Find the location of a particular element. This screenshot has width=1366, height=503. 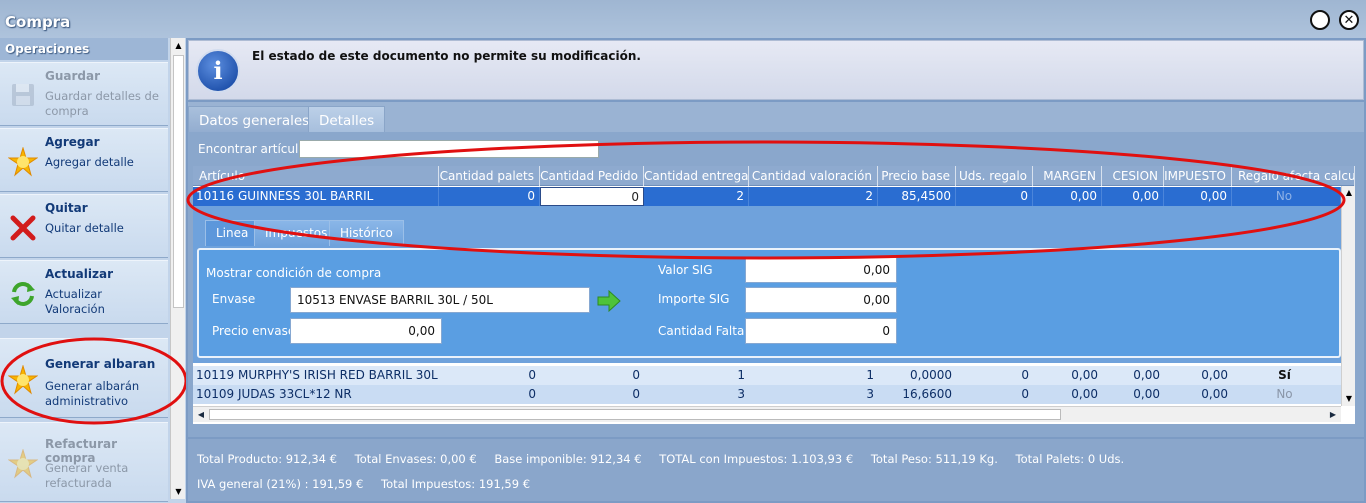

total-palets: Total Palets: 0 Uds. is located at coordinates (1070, 459).